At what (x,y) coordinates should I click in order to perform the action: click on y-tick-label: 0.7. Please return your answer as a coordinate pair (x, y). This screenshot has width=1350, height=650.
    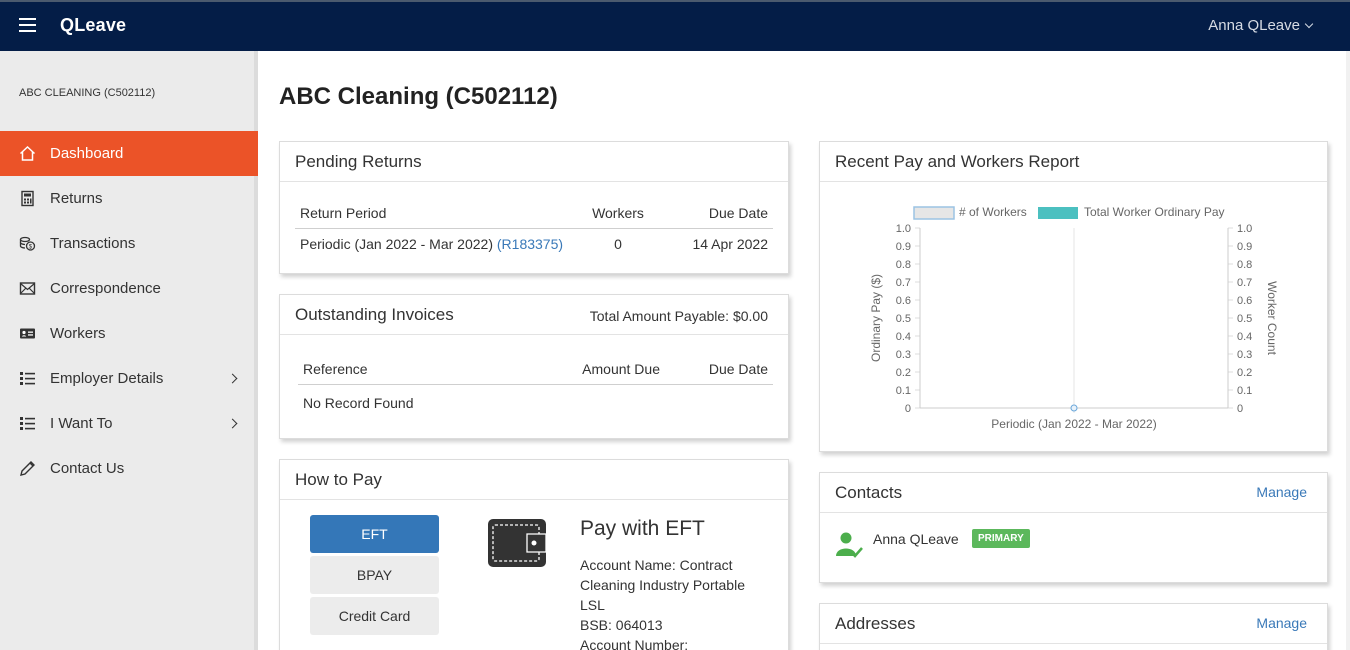
    Looking at the image, I should click on (903, 283).